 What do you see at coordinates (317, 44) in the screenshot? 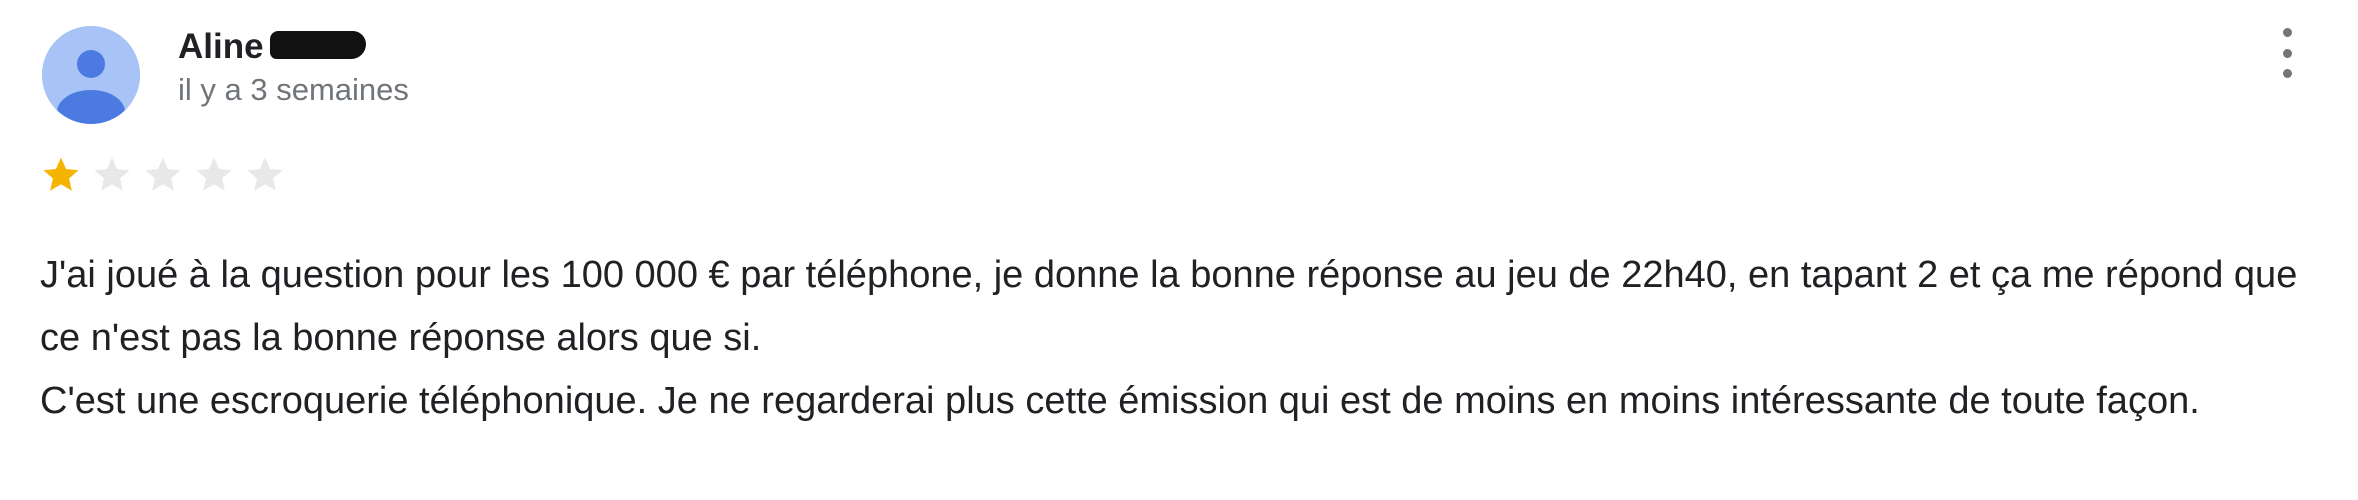
I see `redaction-mark` at bounding box center [317, 44].